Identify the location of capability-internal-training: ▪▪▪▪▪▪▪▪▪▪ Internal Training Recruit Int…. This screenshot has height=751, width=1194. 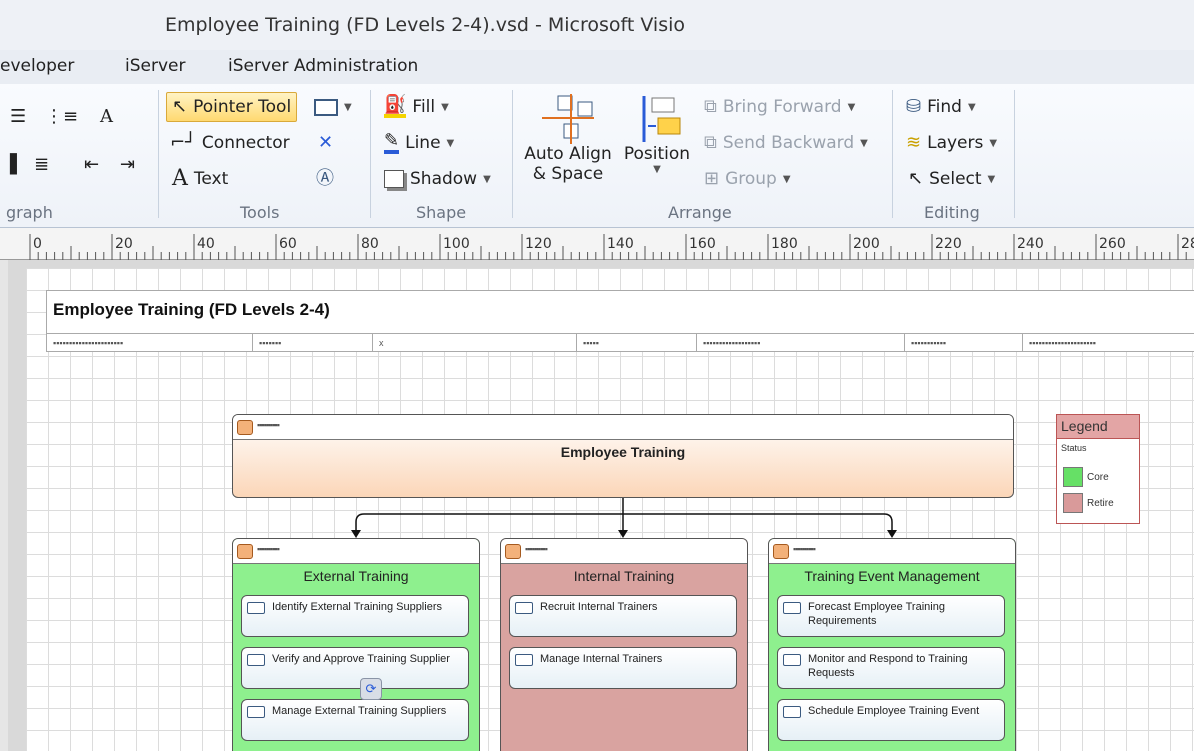
(624, 644).